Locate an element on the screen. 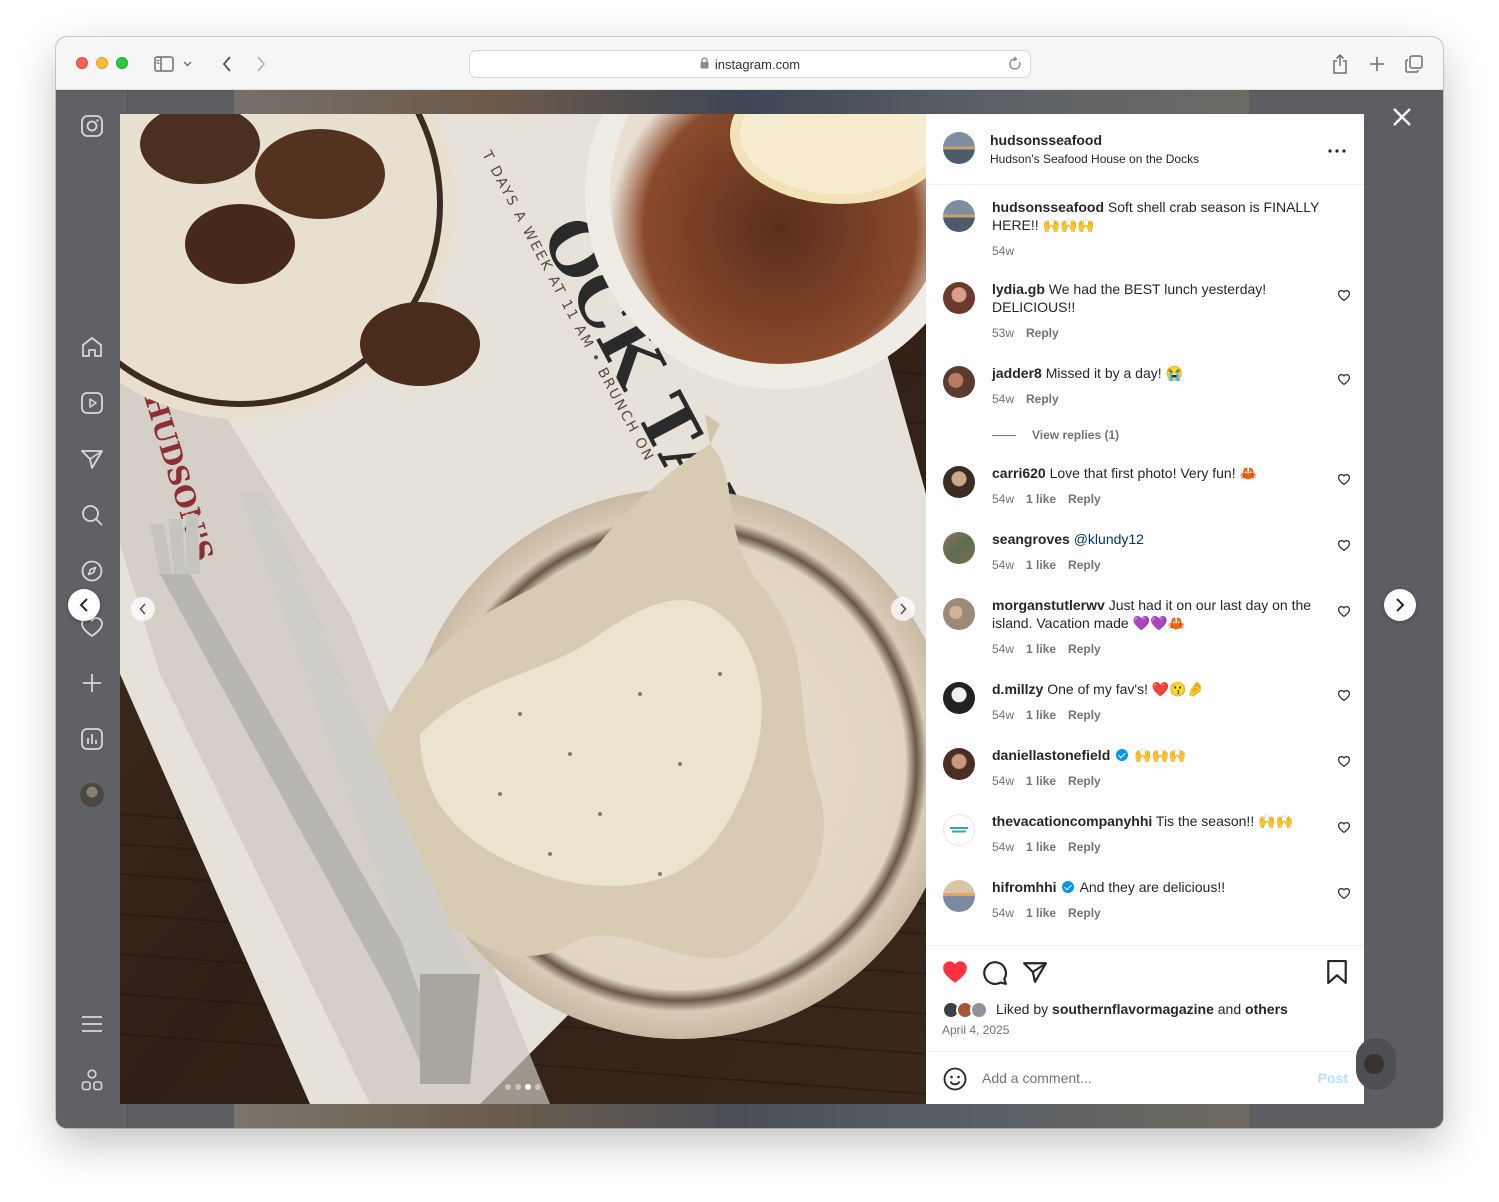  messages-pill is located at coordinates (1376, 1064).